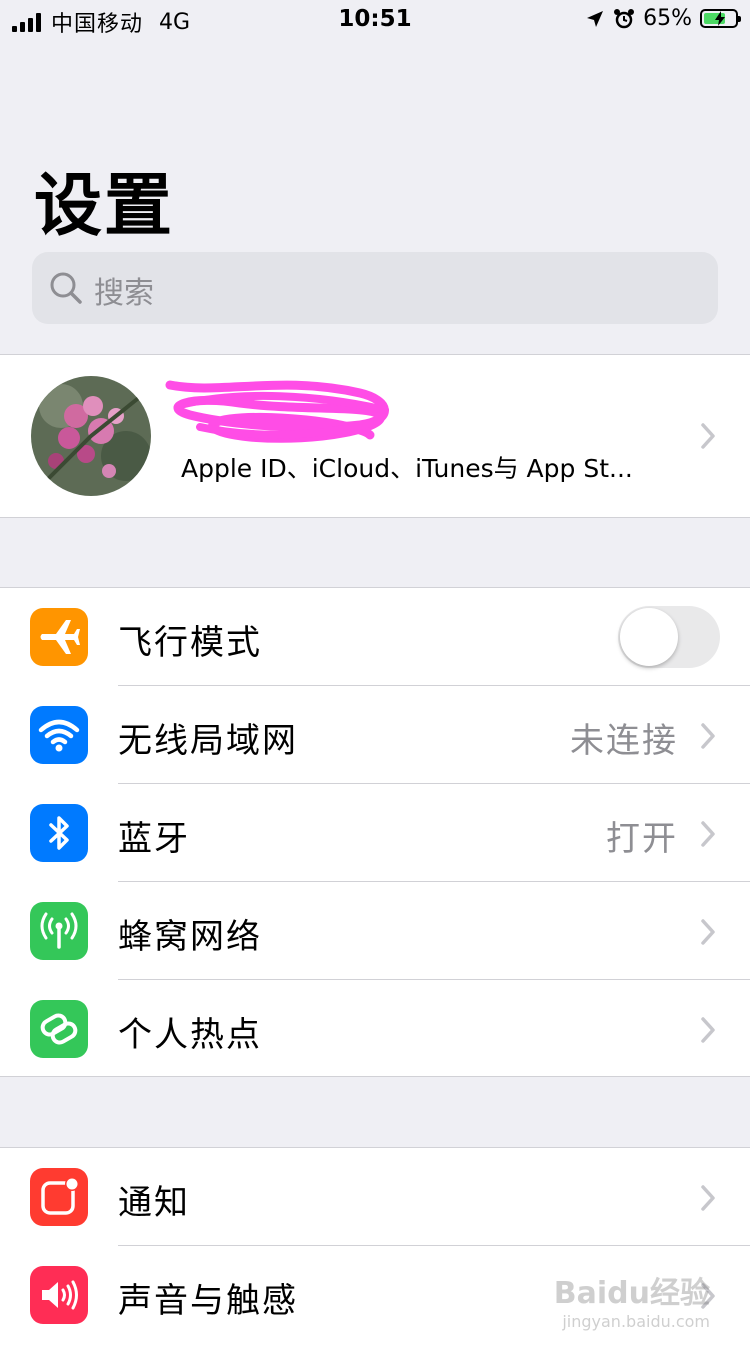 Image resolution: width=750 pixels, height=1348 pixels. What do you see at coordinates (59, 931) in the screenshot?
I see `cellular-antenna-icon` at bounding box center [59, 931].